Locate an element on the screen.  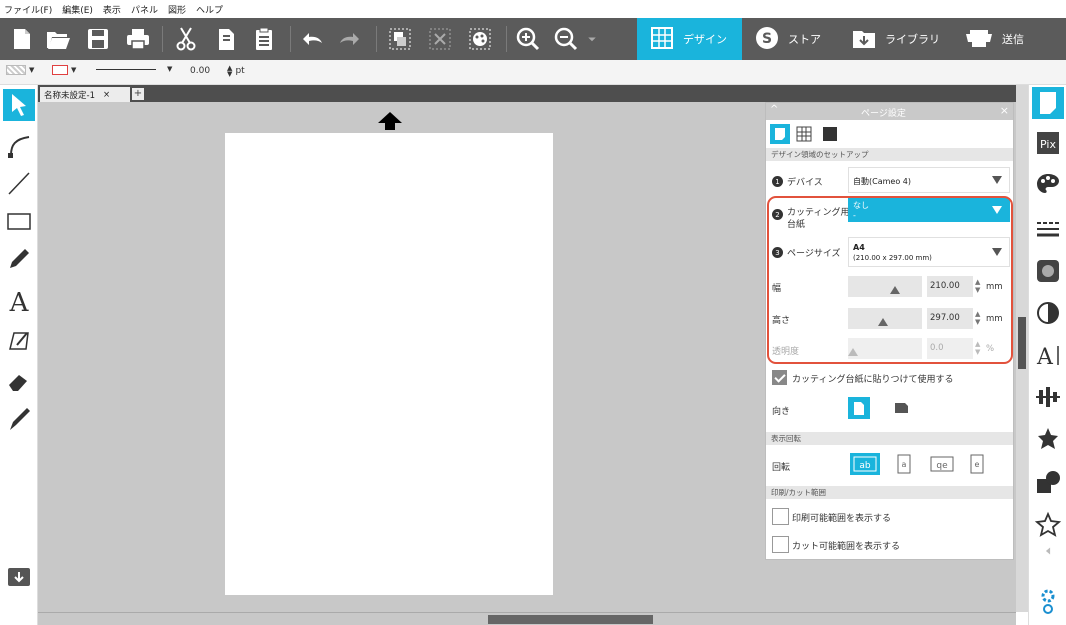
show-cut-area-checkbox is located at coordinates (780, 544).